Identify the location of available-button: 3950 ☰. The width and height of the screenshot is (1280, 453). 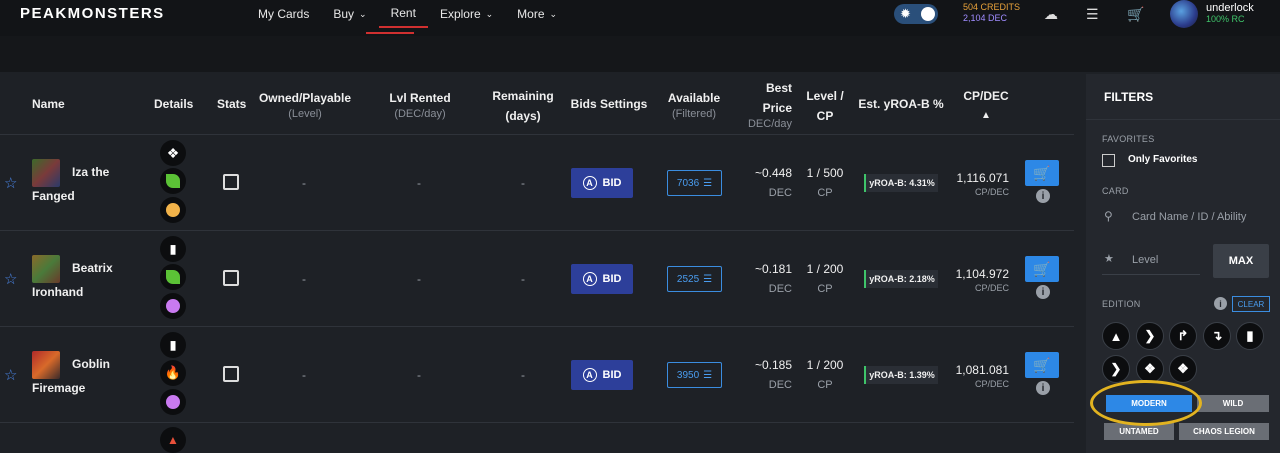
(694, 375).